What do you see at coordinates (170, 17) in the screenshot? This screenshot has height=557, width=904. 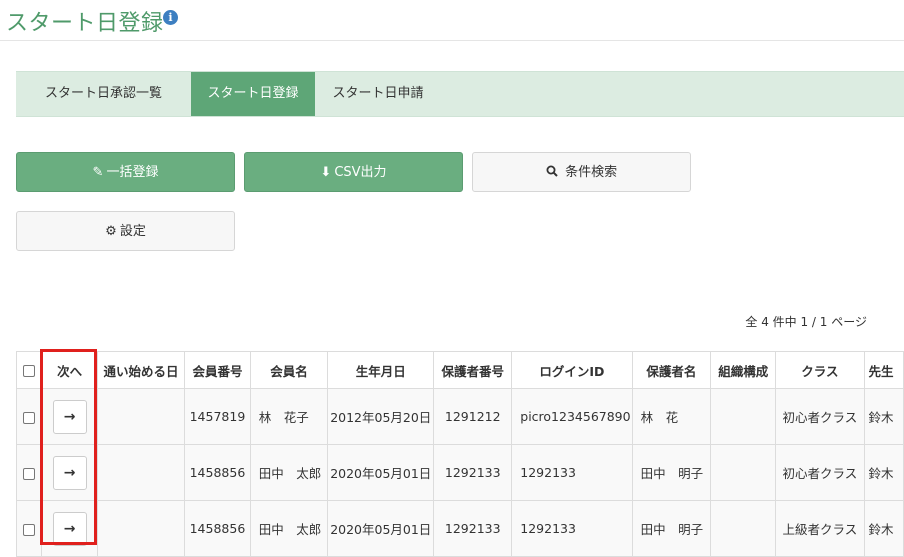 I see `info-icon: i` at bounding box center [170, 17].